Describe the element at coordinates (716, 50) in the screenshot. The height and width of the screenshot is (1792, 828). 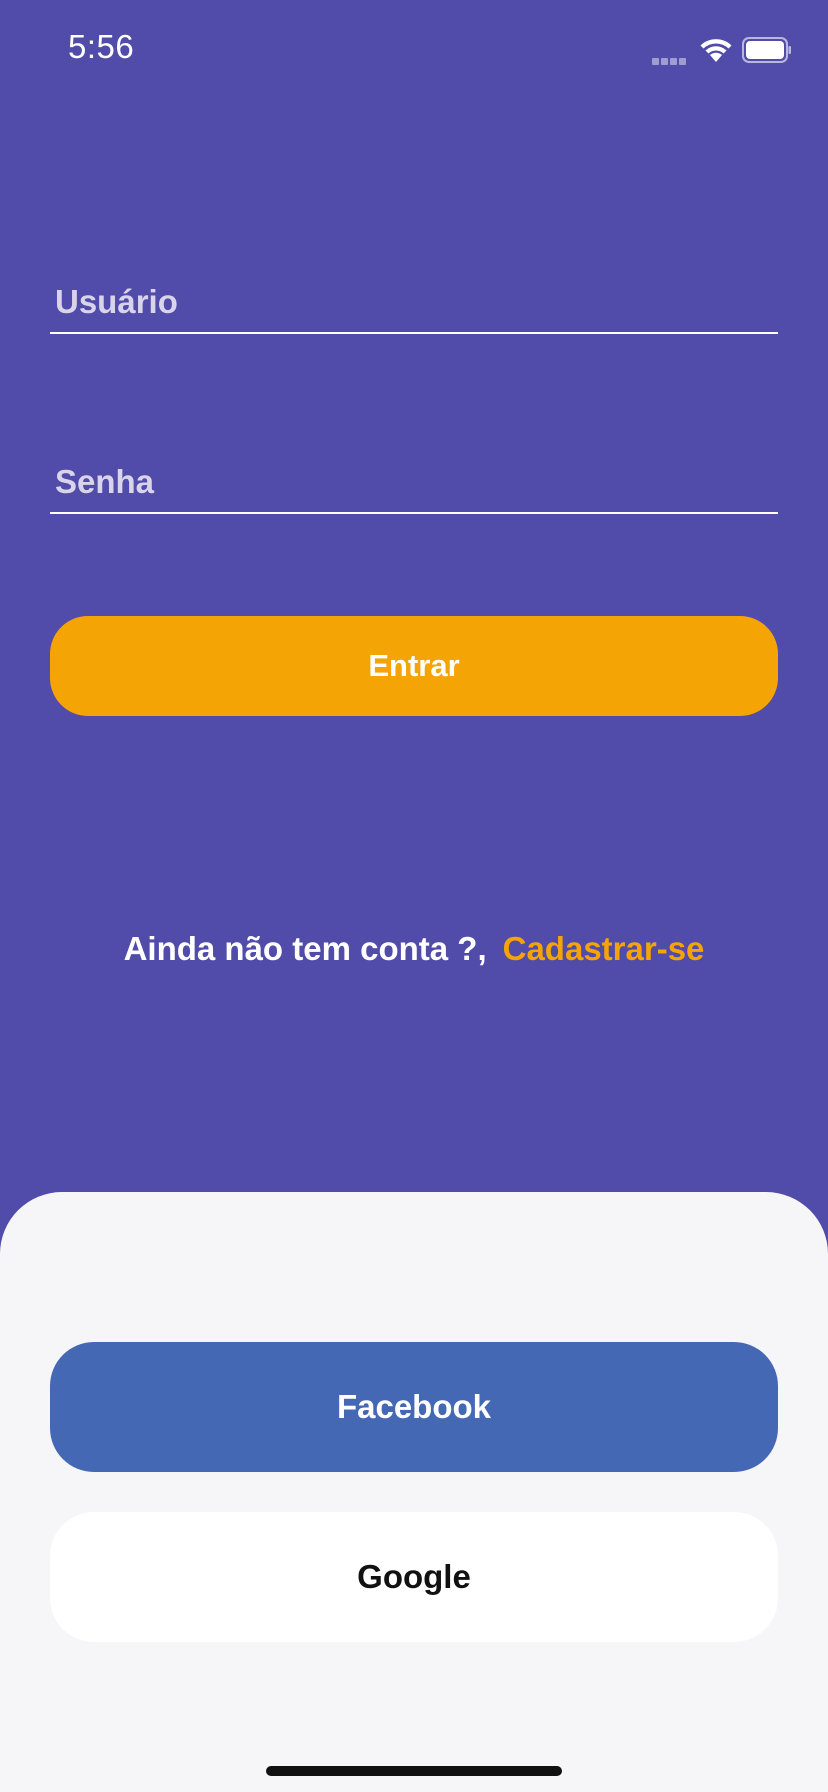
I see `wifi-icon` at that location.